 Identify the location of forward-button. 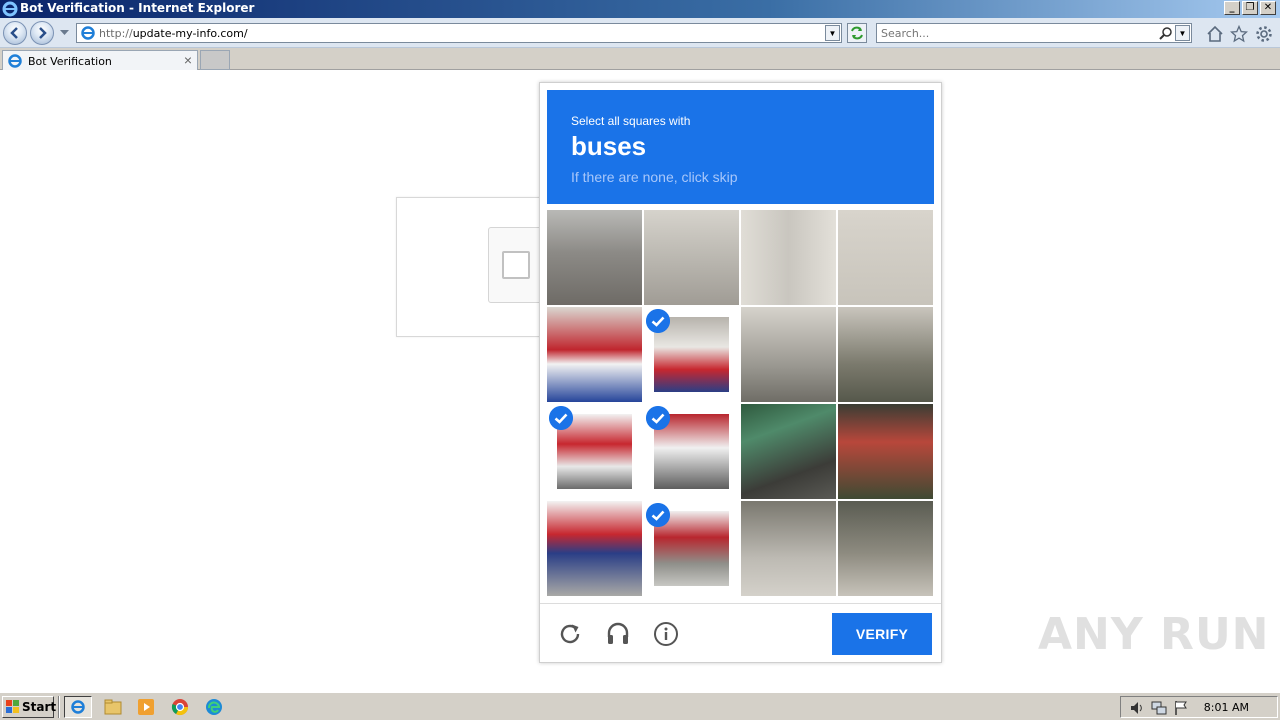
(42, 33).